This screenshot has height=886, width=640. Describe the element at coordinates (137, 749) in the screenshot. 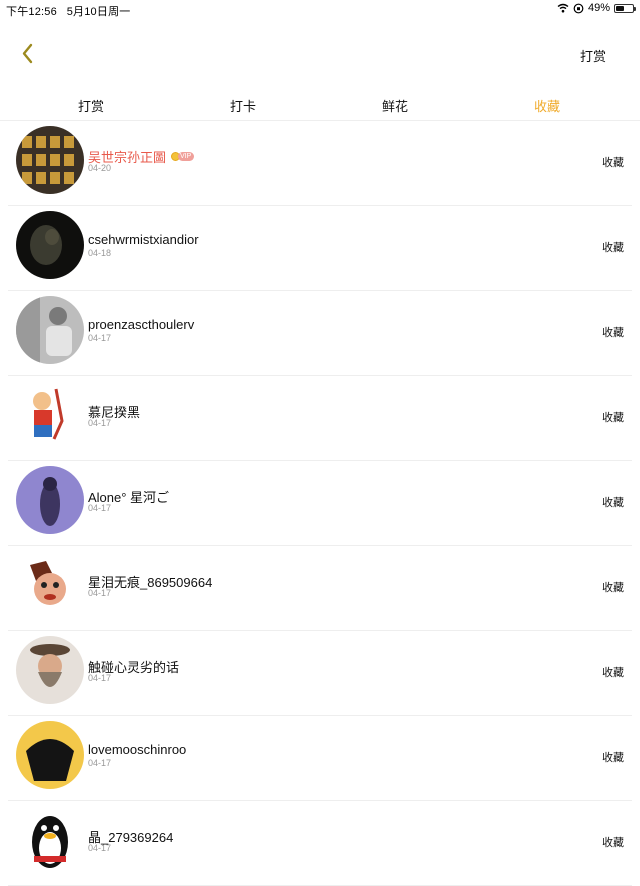

I see `item-name: lovemooschinroo` at that location.